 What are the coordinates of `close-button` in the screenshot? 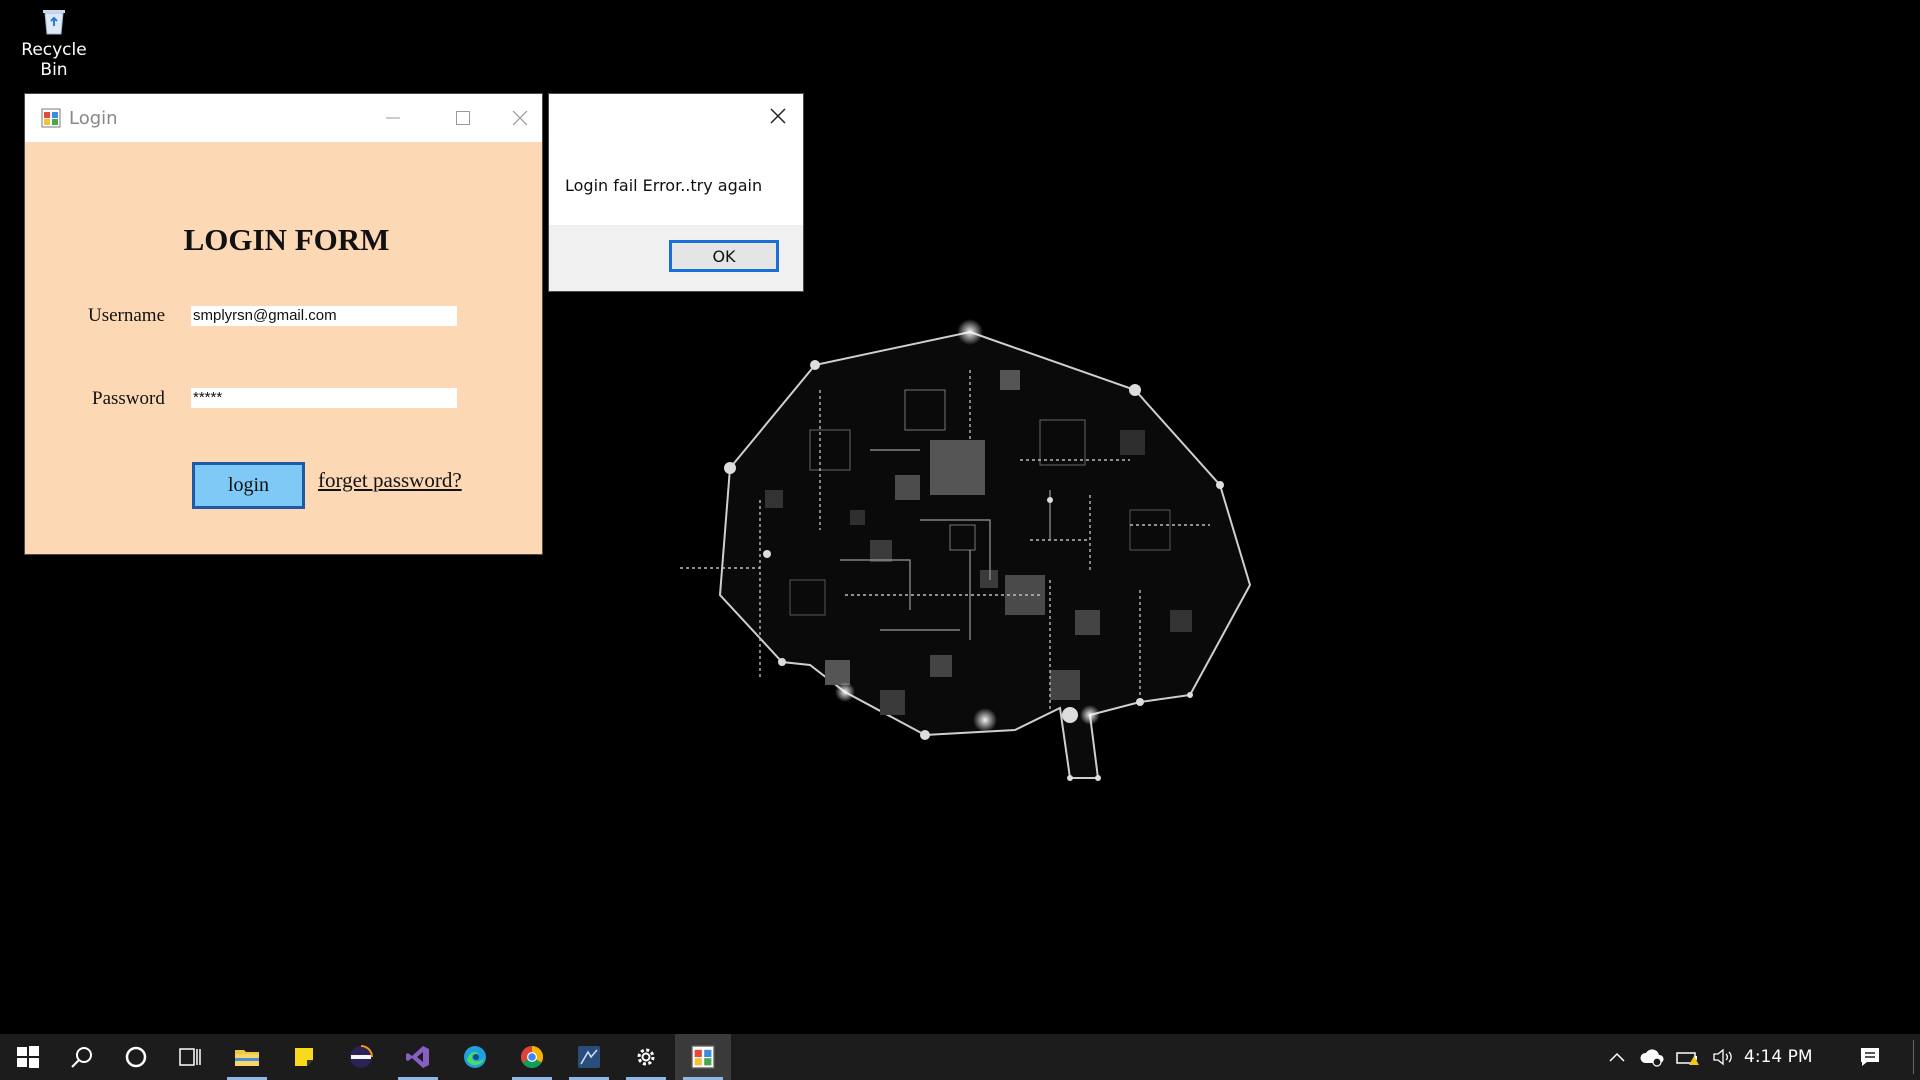 It's located at (520, 118).